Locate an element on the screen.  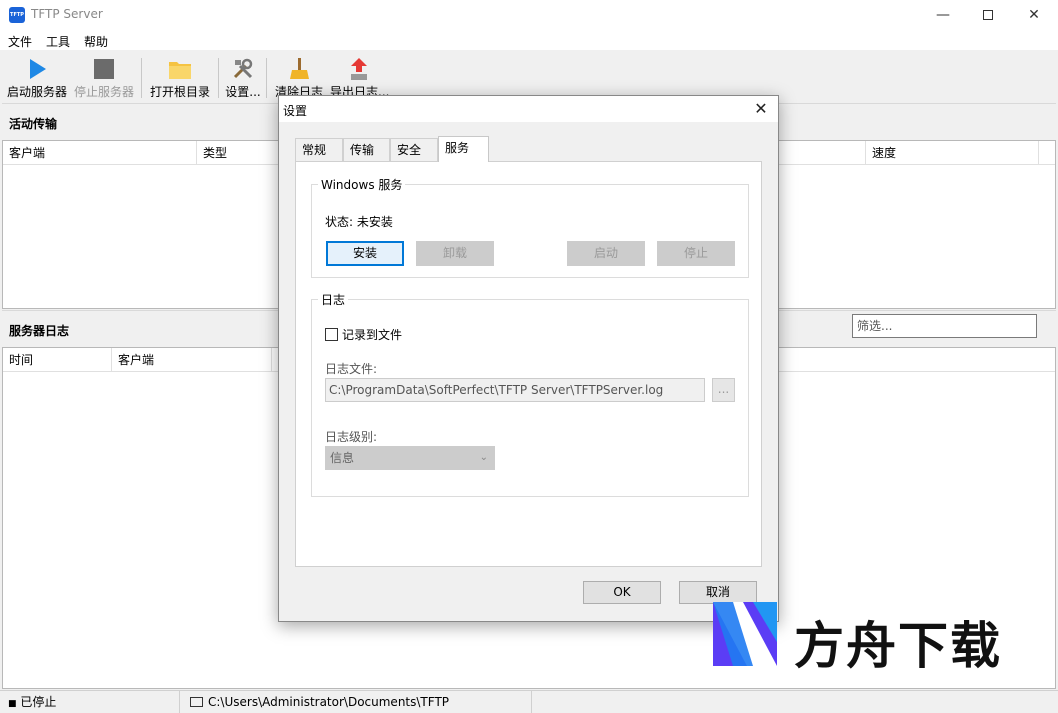
tab-general: 常规 is located at coordinates (319, 149).